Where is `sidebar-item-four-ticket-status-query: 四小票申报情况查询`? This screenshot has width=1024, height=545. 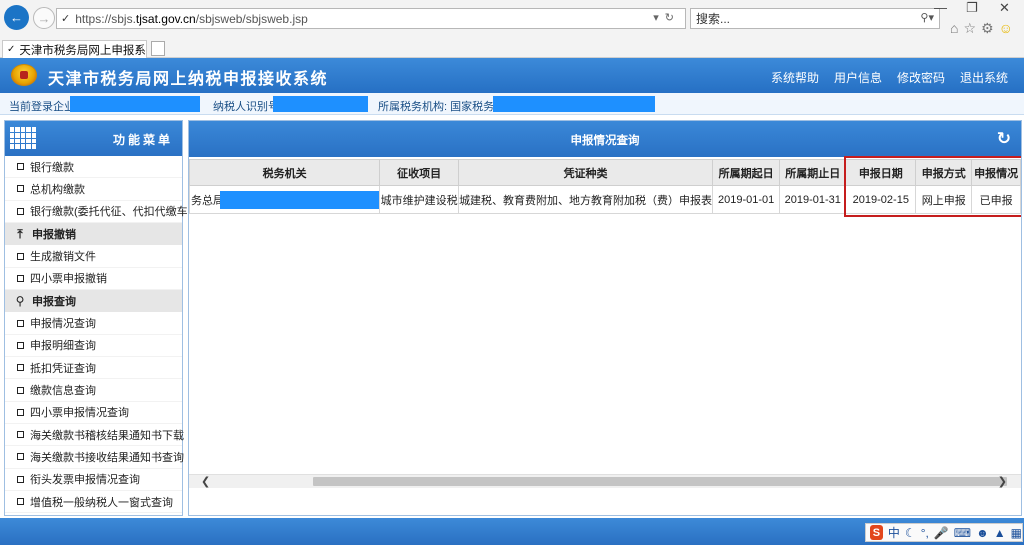 sidebar-item-four-ticket-status-query: 四小票申报情况查询 is located at coordinates (93, 413).